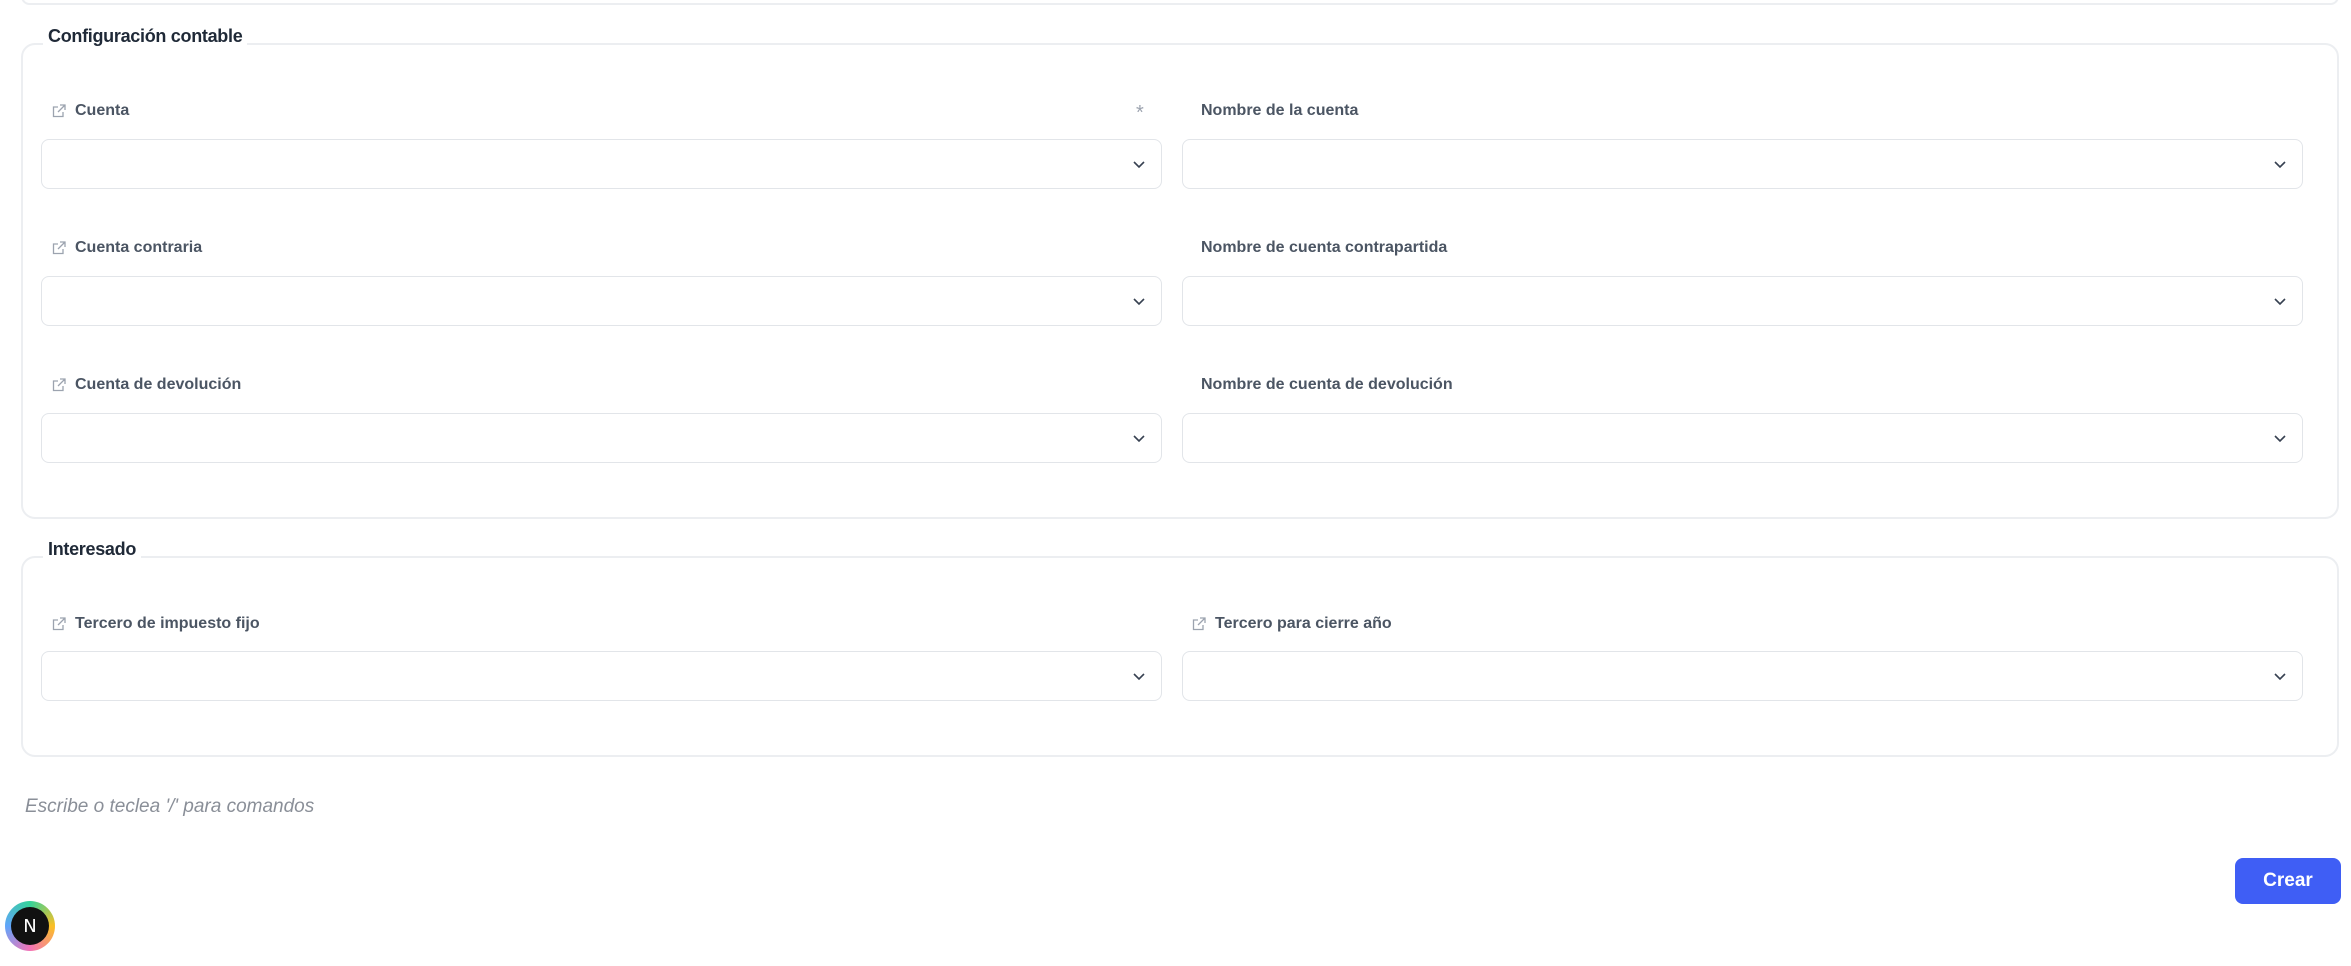 The height and width of the screenshot is (966, 2351). I want to click on contra-account-name-label: Nombre de cuenta contrapartida, so click(1324, 248).